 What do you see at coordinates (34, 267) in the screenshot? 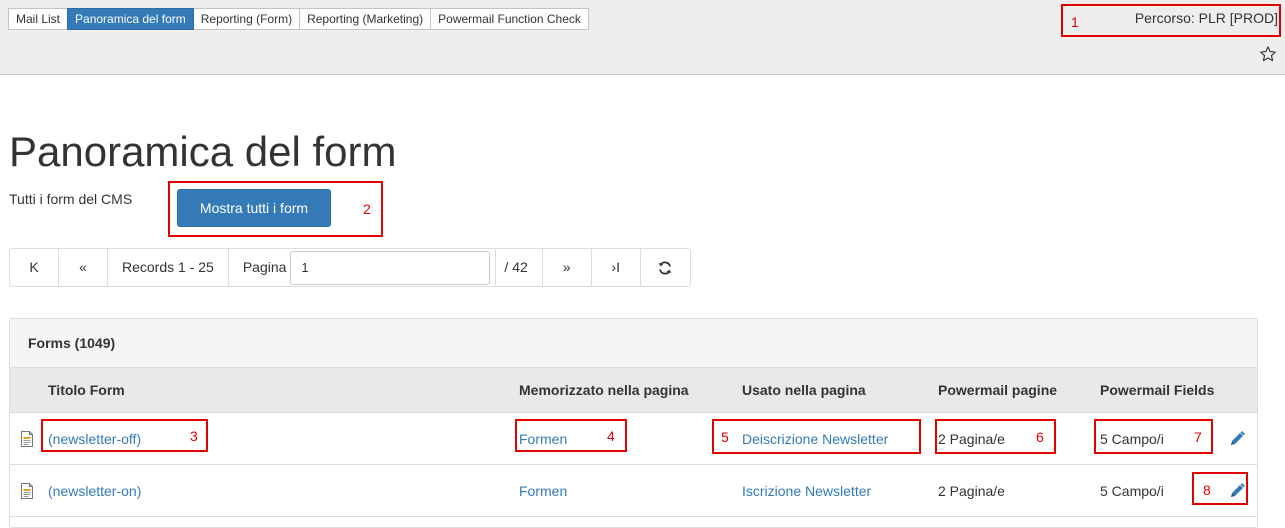
I see `first-page-button: K` at bounding box center [34, 267].